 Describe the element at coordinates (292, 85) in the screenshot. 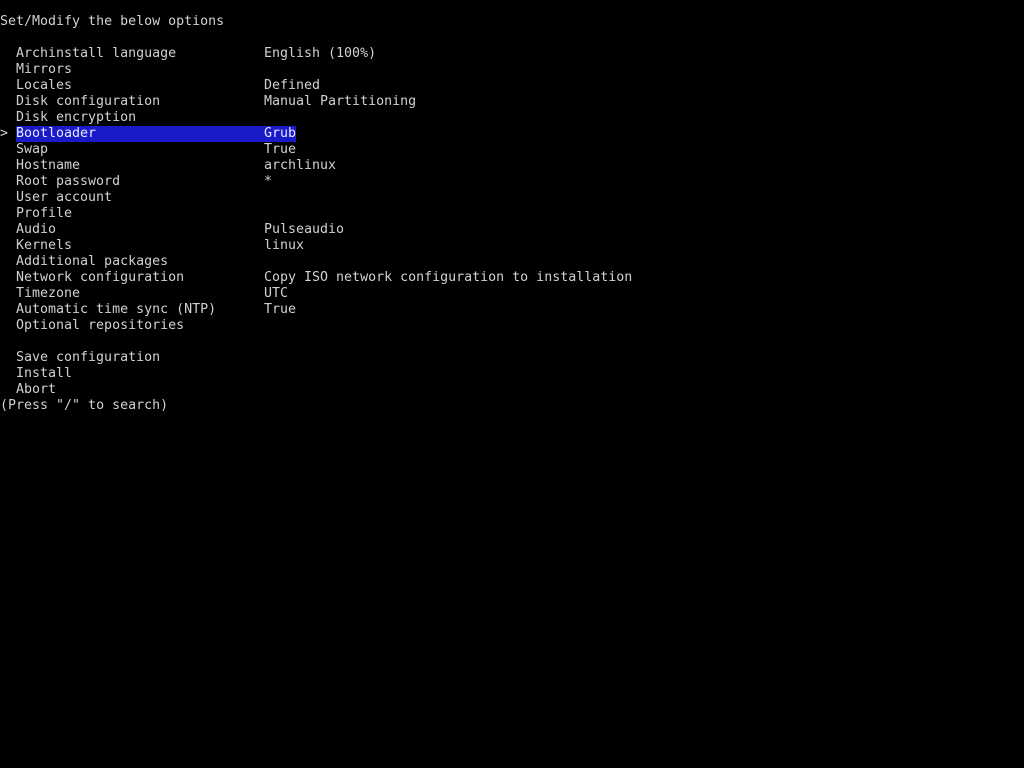

I see `menu-item-value: Defined` at that location.